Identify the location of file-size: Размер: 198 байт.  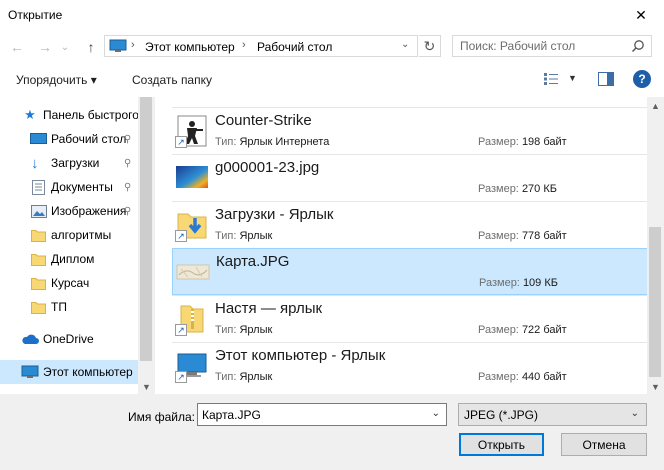
(522, 142).